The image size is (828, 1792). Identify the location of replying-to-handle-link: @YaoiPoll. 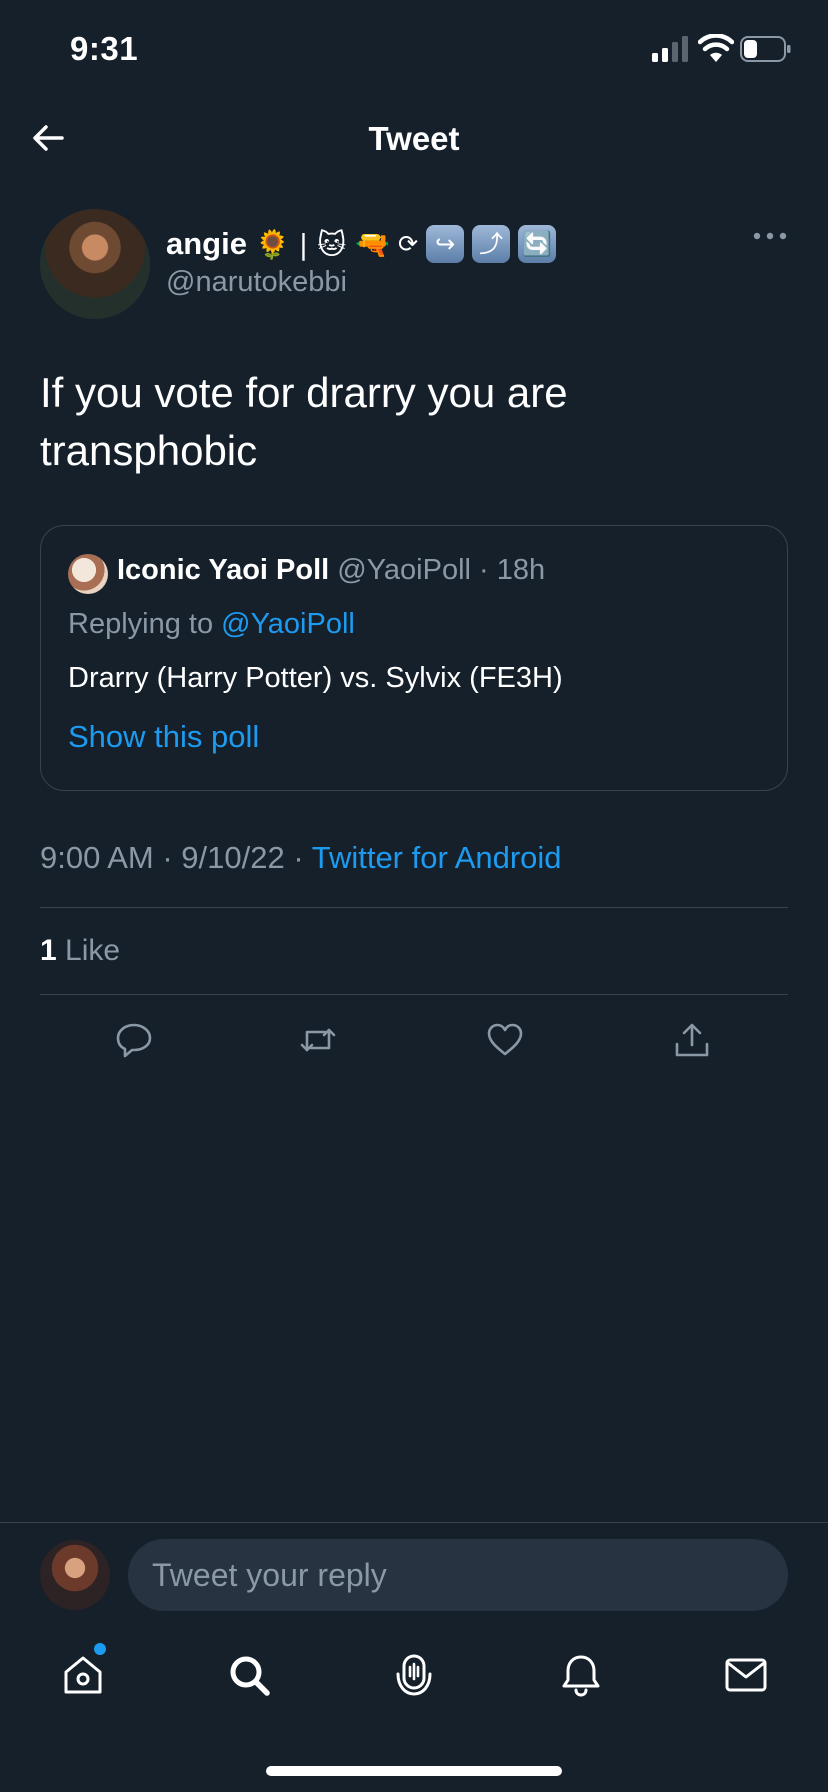
(288, 624).